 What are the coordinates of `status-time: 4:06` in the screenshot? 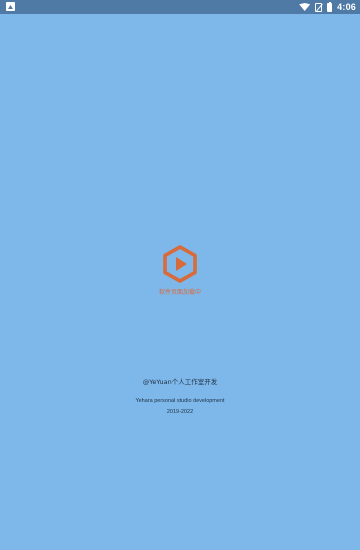 It's located at (346, 7).